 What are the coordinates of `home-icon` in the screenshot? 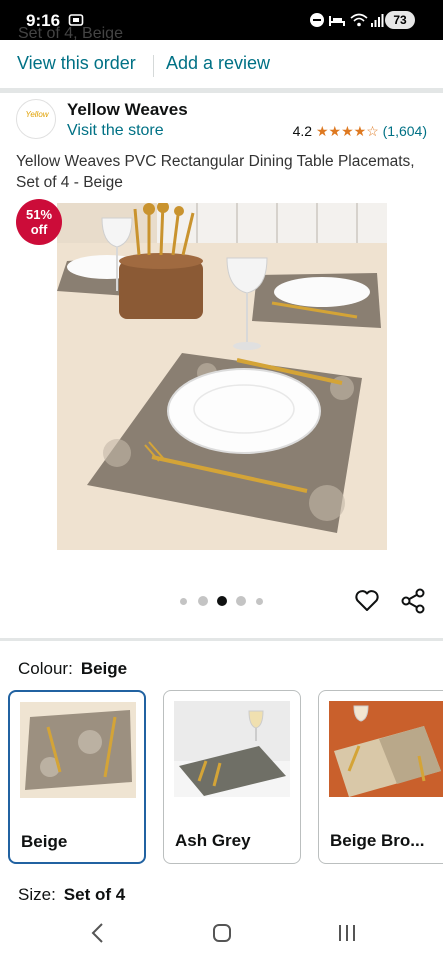 It's located at (222, 935).